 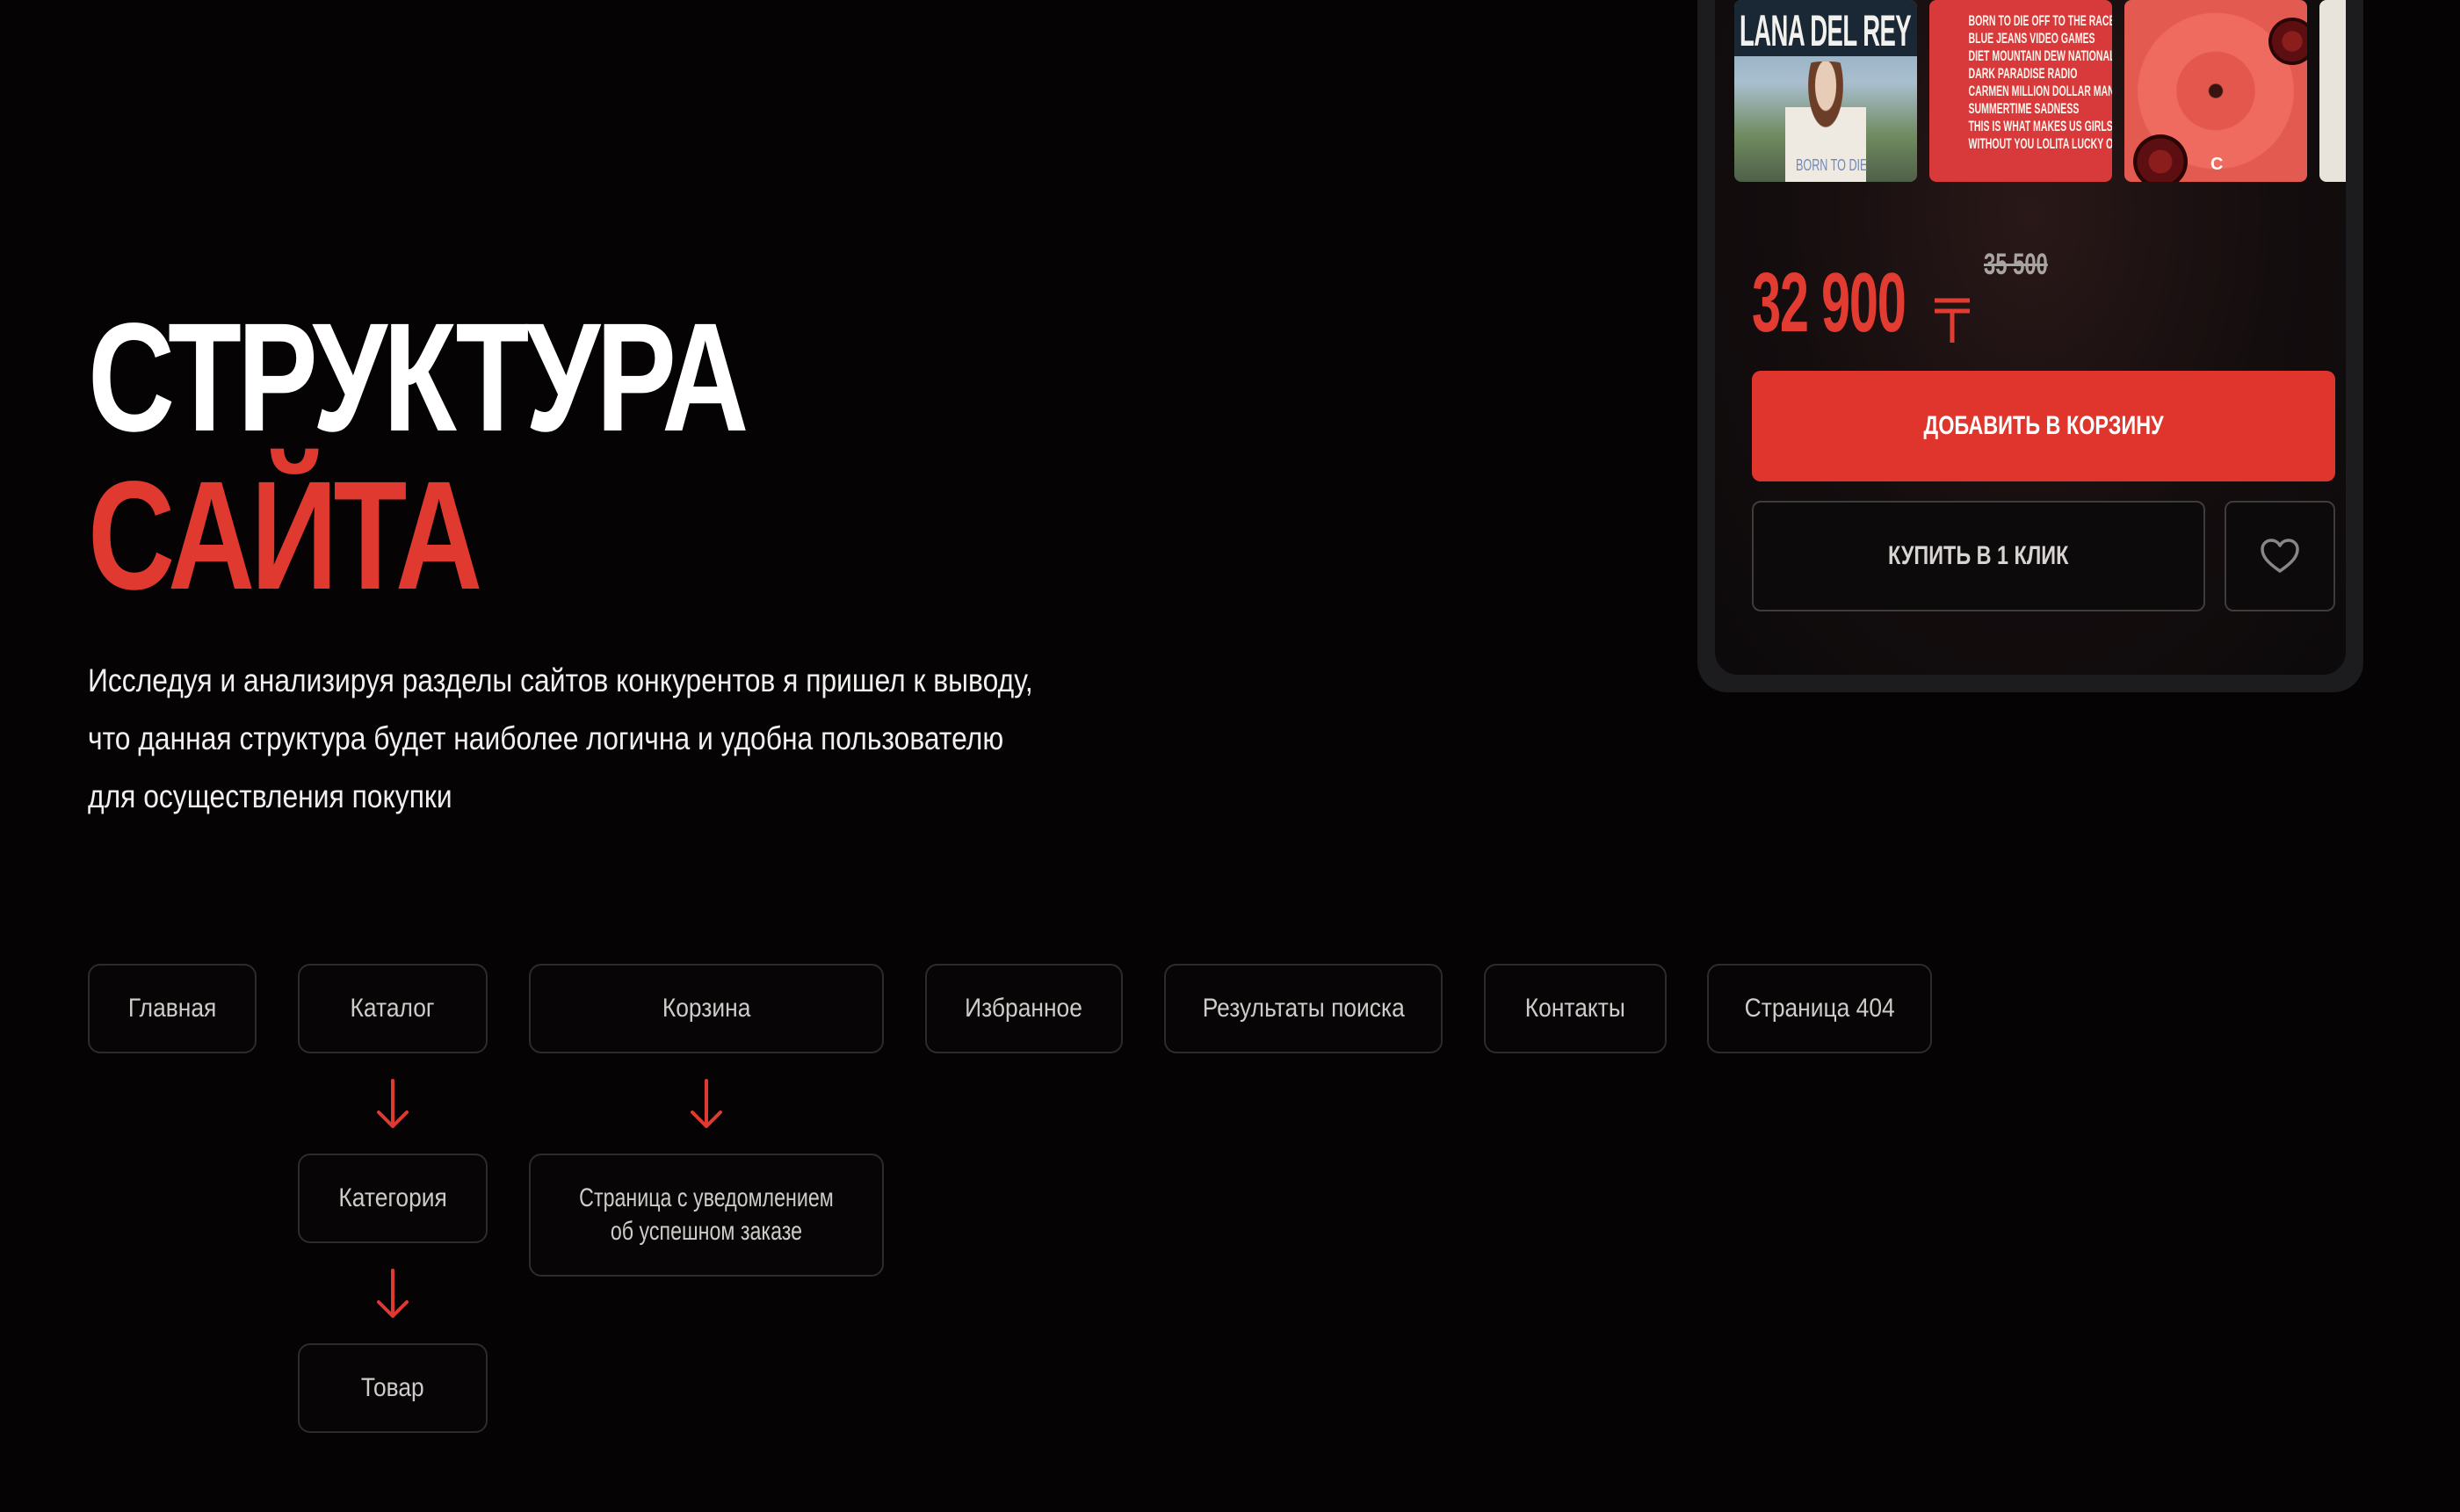 What do you see at coordinates (2040, 126) in the screenshot?
I see `tracklist-line: THIS IS WHAT MAKES US GIRLS` at bounding box center [2040, 126].